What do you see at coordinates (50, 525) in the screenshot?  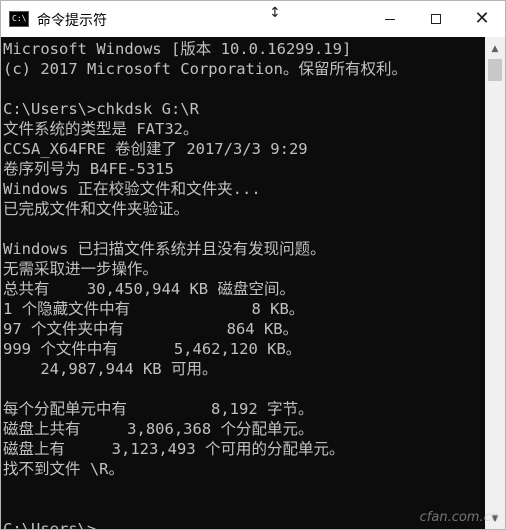 I see `prompt-text: C:\Users\>` at bounding box center [50, 525].